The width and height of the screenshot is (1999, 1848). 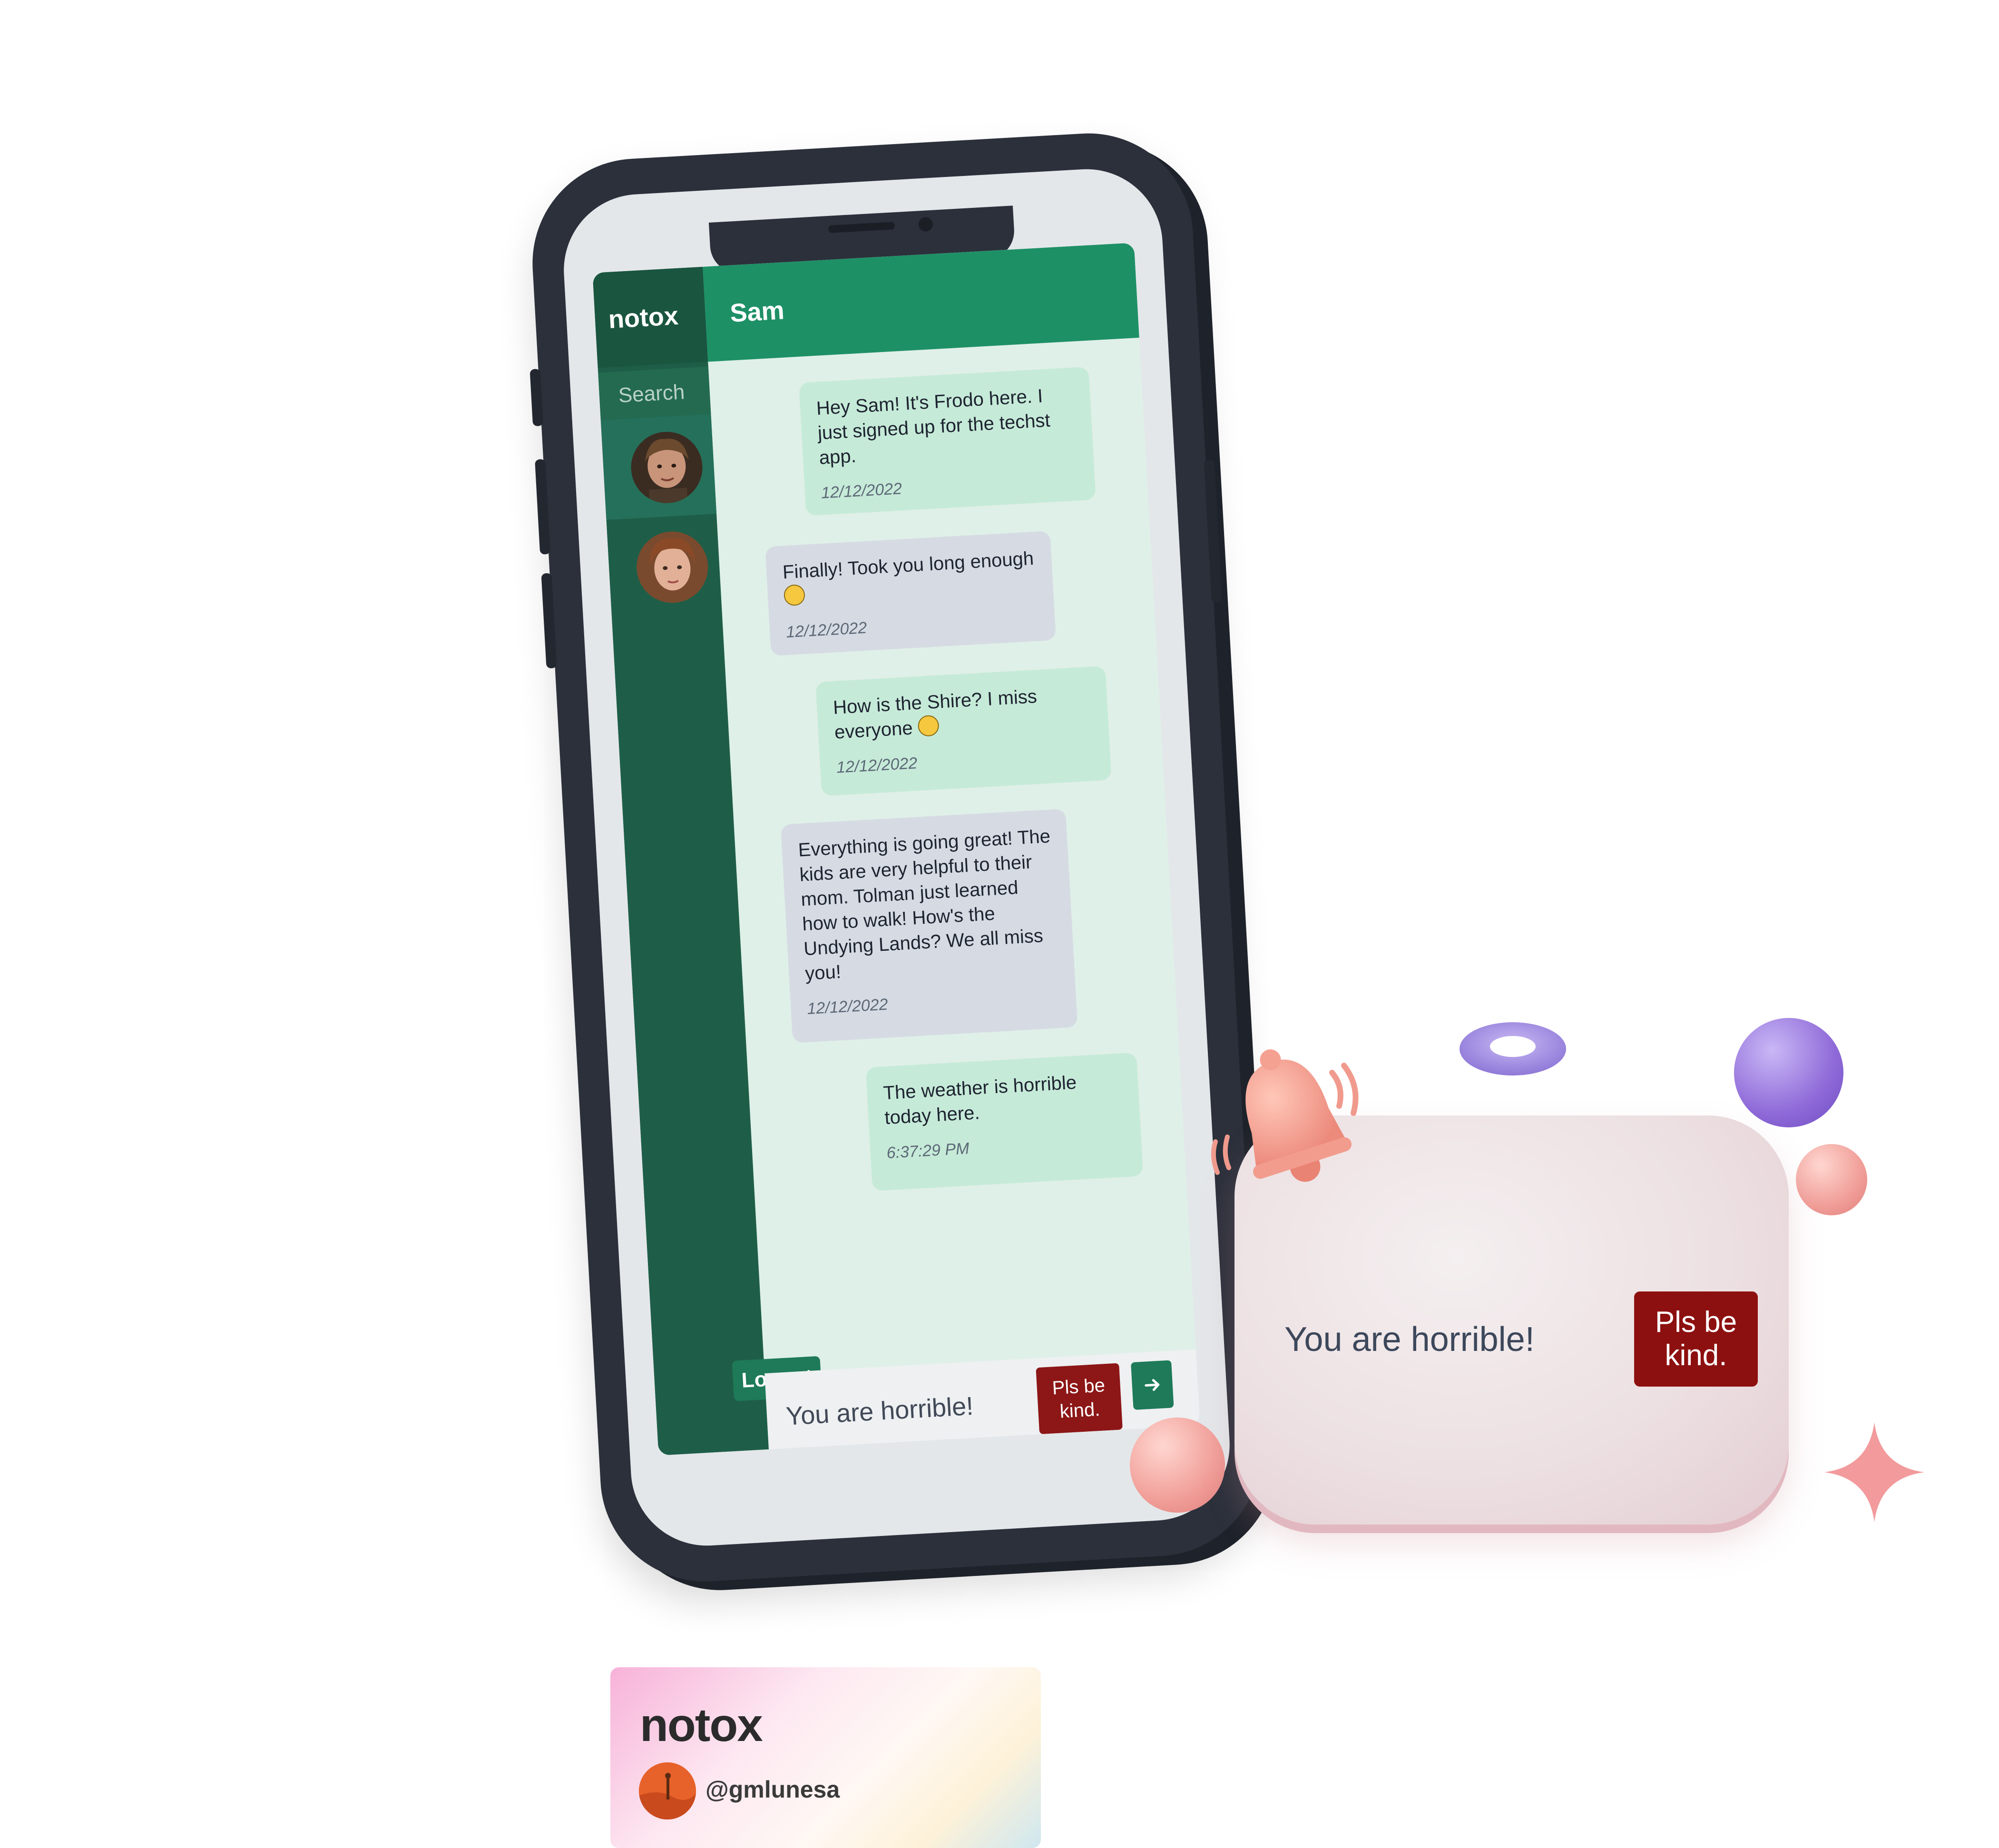 I want to click on message-input: You are horrible!, so click(x=879, y=1411).